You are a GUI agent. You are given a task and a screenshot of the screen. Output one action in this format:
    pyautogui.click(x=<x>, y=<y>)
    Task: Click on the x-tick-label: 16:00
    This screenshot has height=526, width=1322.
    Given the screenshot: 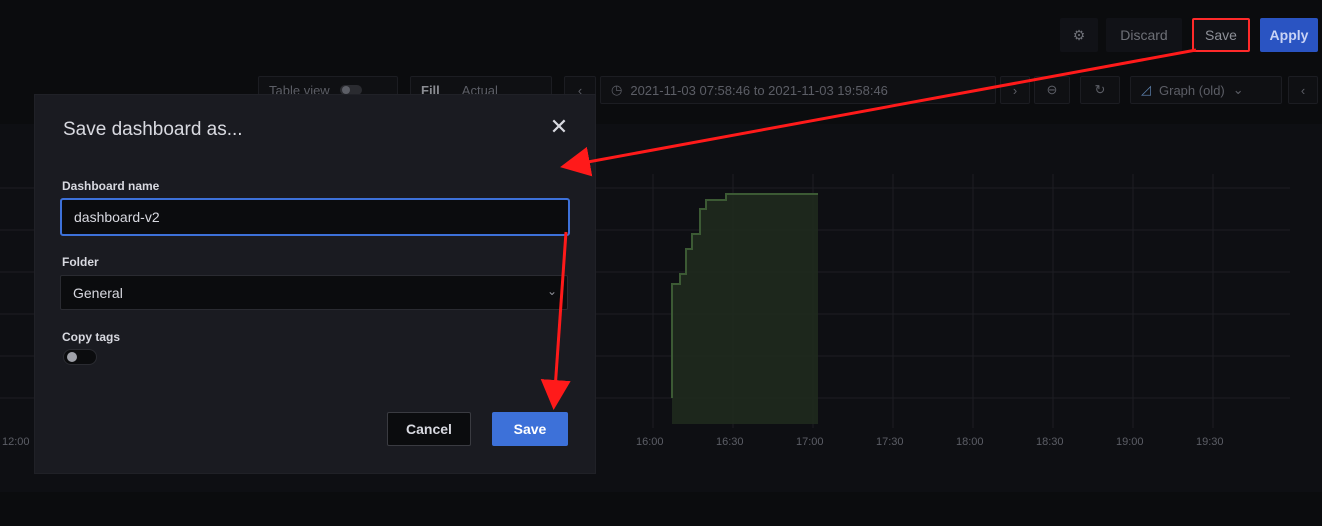 What is the action you would take?
    pyautogui.click(x=650, y=442)
    